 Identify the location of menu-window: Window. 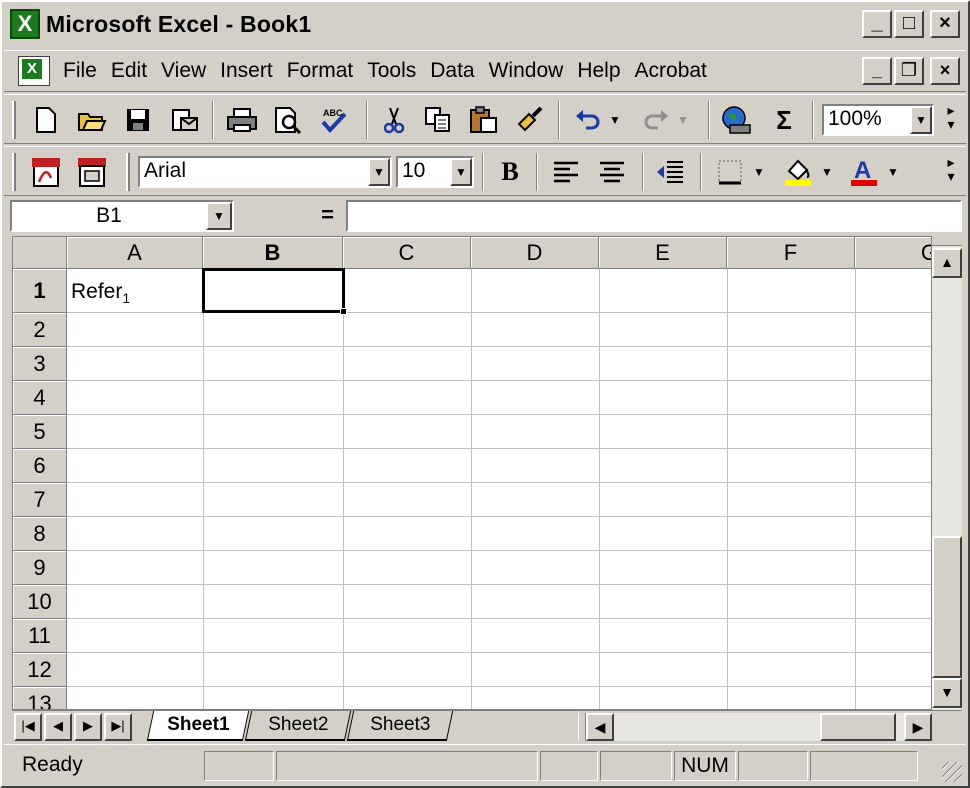
(526, 71).